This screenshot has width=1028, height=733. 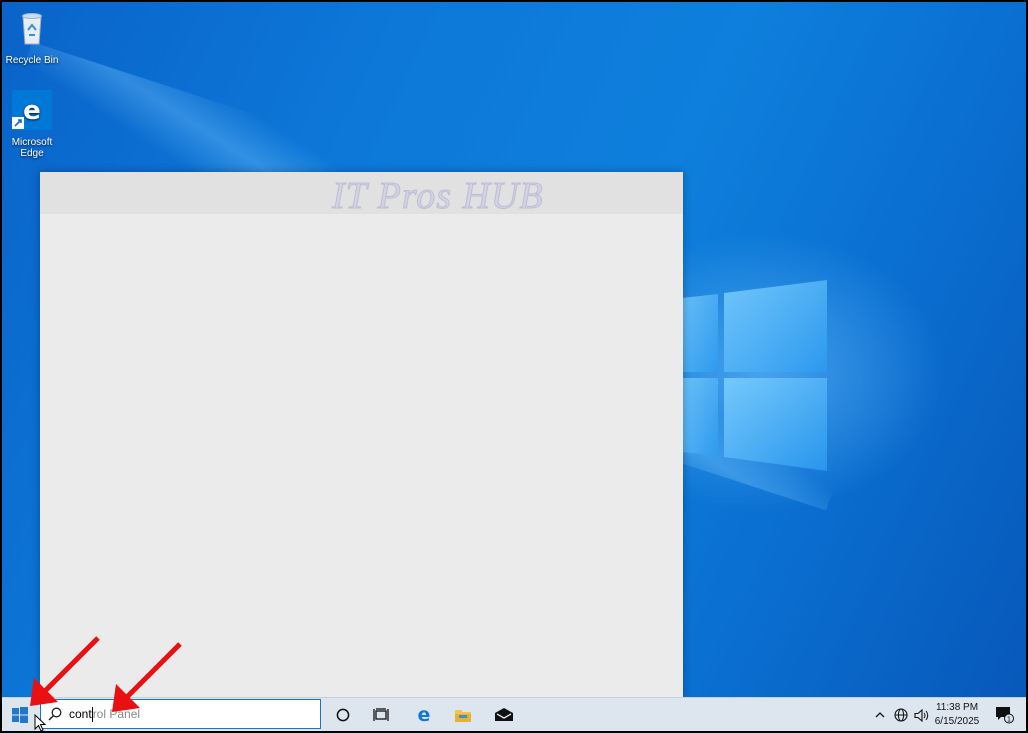 I want to click on desktop-icon-recycle-bin: Recycle Bin, so click(x=32, y=37).